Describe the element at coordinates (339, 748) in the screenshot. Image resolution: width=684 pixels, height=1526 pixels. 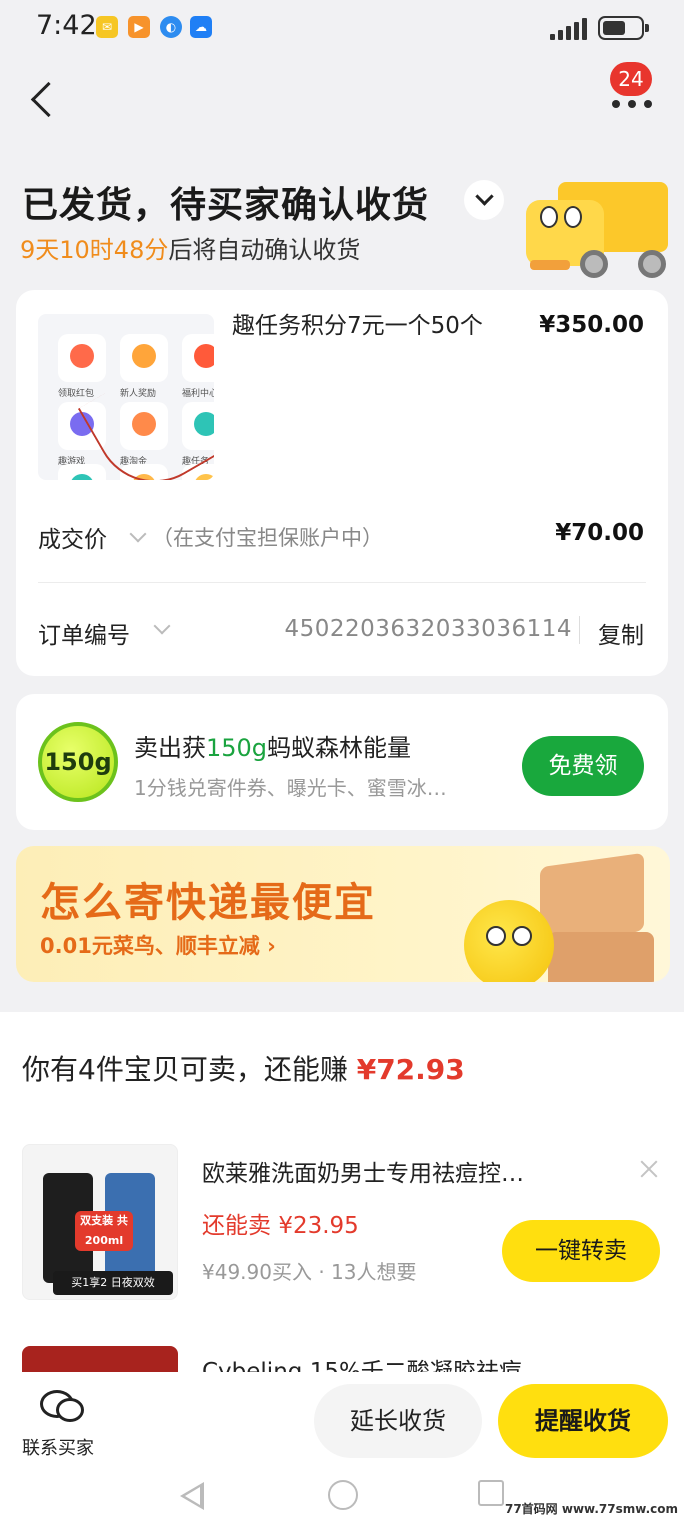
I see `energy-title-suffix: 蚂蚁森林能量` at that location.